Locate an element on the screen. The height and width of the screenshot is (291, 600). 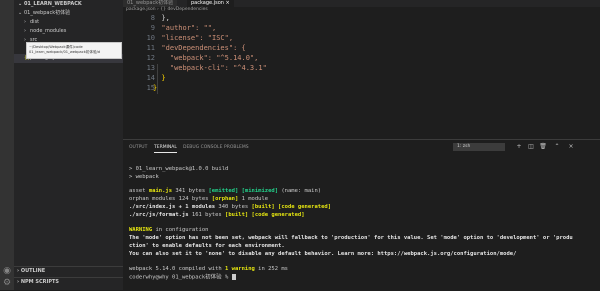
terminal-text: [emitted] is located at coordinates (223, 191).